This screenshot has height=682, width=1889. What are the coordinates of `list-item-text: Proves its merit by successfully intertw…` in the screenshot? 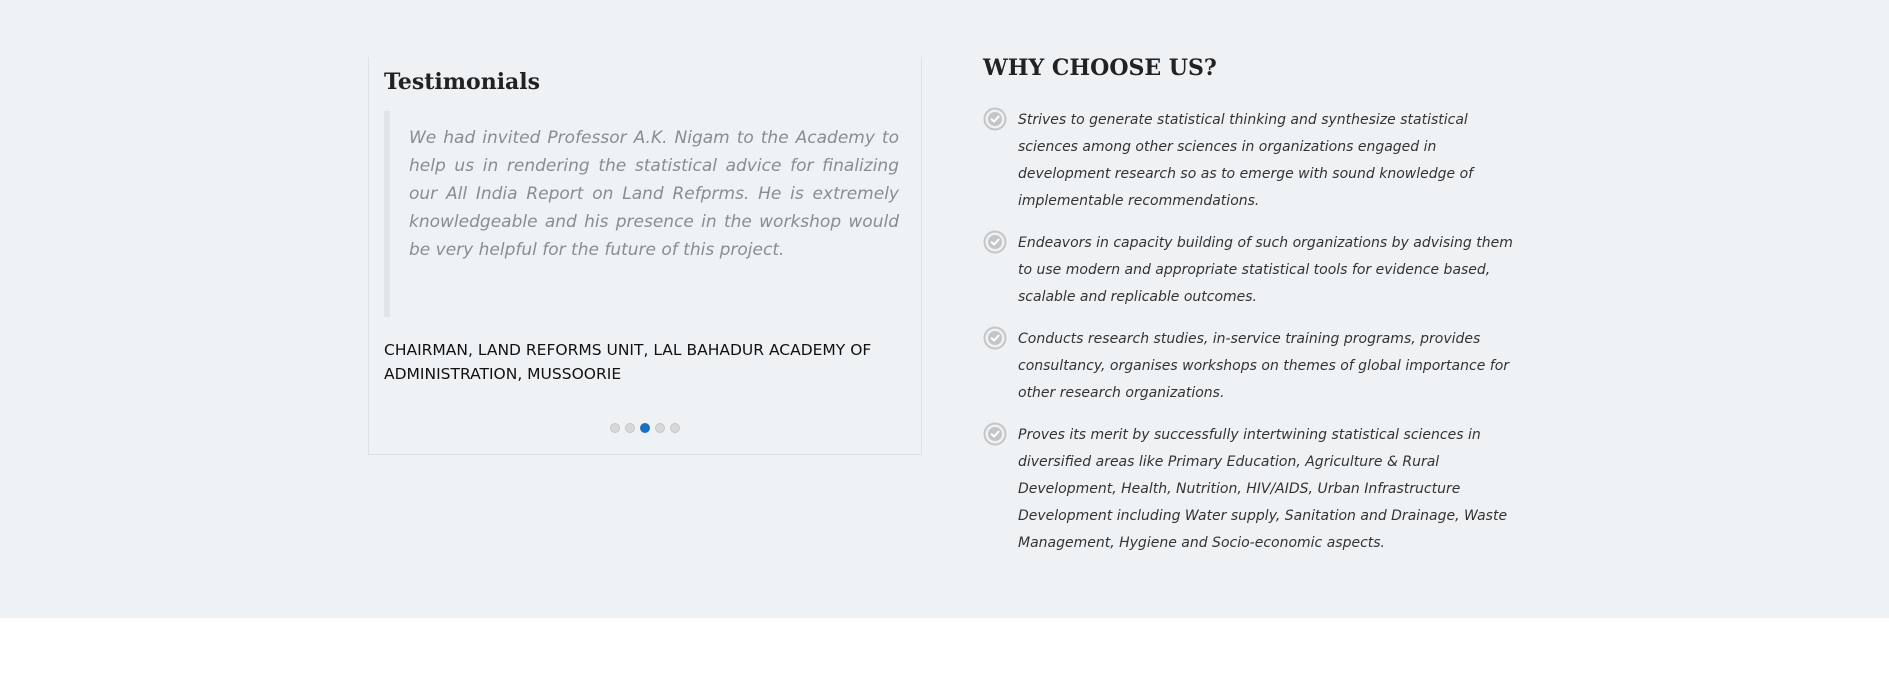 It's located at (1263, 489).